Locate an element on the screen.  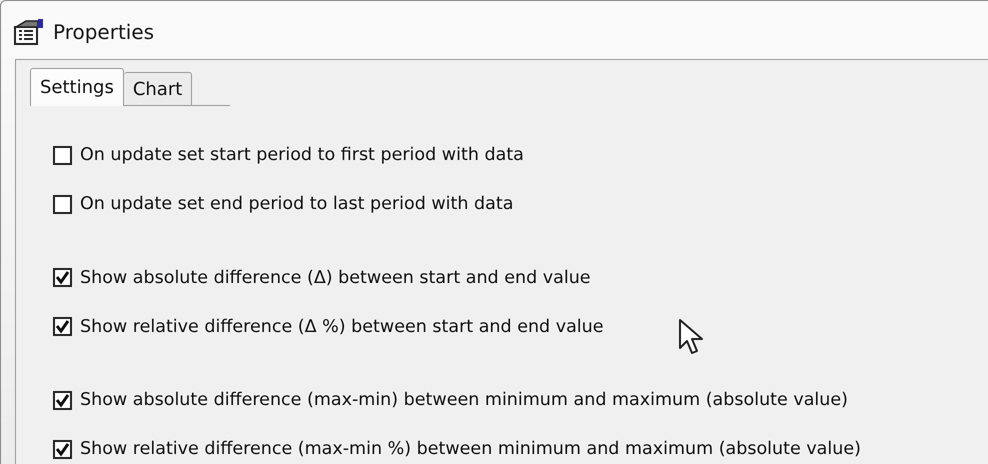
checkbox-label: Show absolute difference (Δ) between start and end value is located at coordinates (335, 278).